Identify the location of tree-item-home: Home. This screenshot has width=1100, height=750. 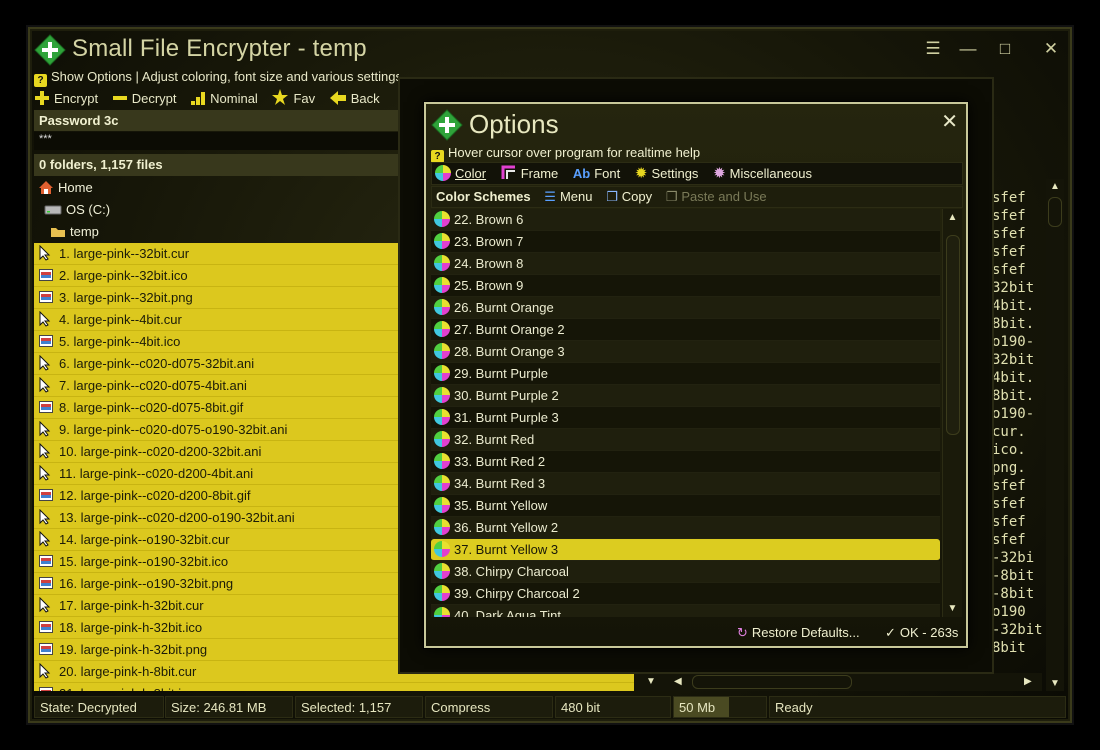
(216, 188).